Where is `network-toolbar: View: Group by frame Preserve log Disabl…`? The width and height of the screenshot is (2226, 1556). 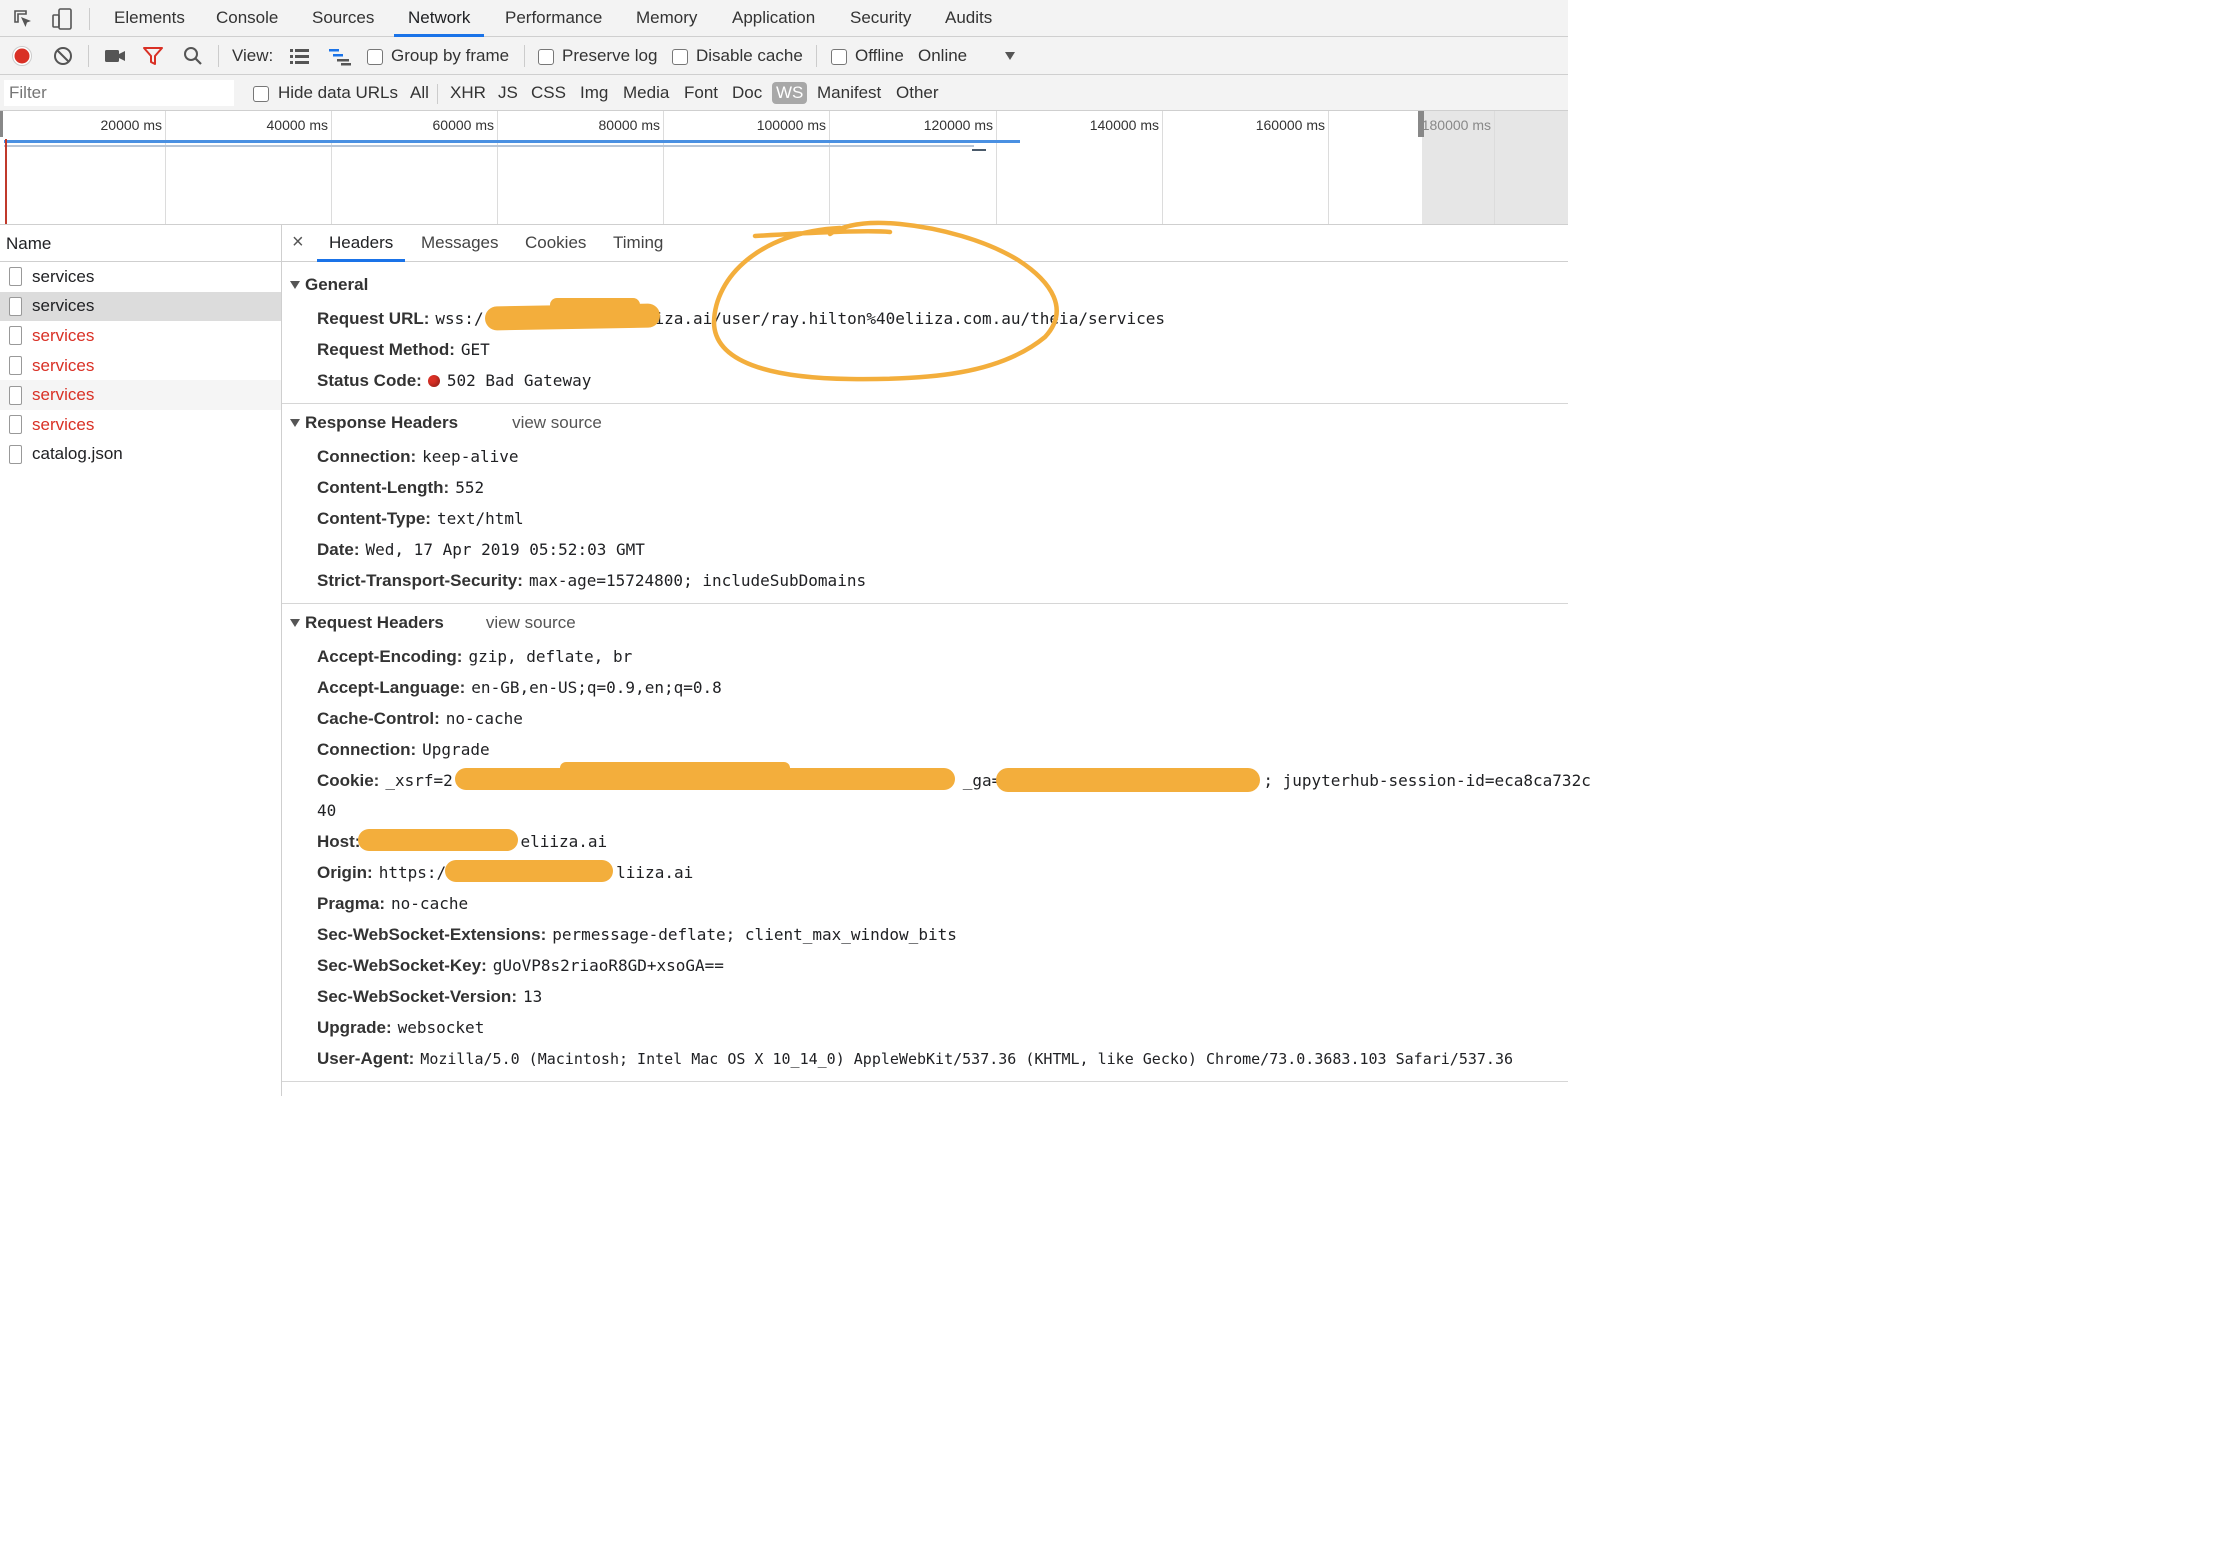
network-toolbar: View: Group by frame Preserve log Disabl… is located at coordinates (784, 56).